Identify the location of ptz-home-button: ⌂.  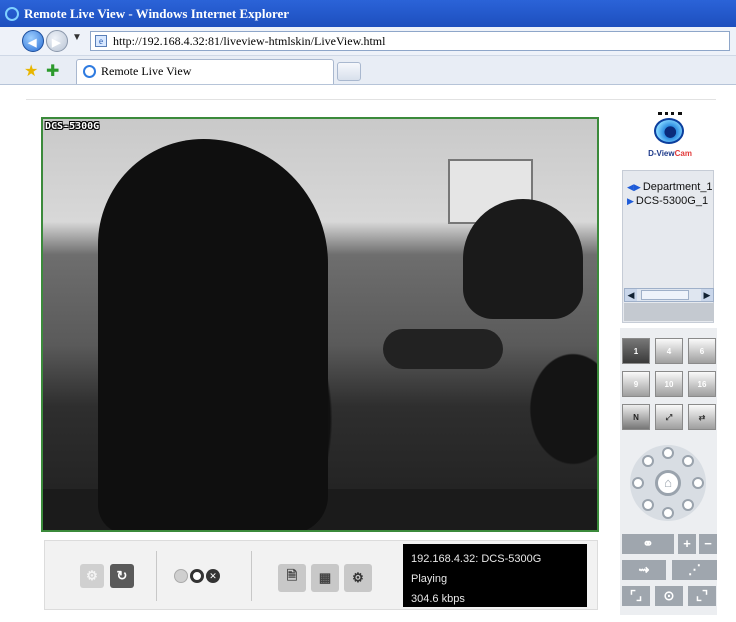
(668, 483).